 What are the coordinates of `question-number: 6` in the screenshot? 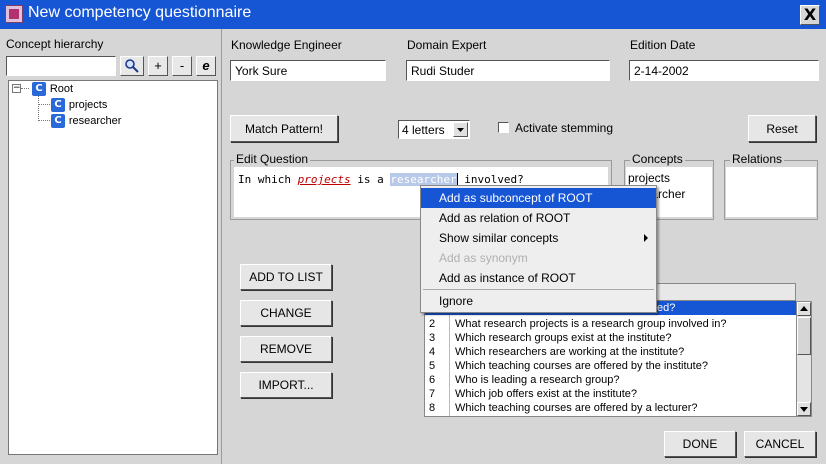 It's located at (432, 380).